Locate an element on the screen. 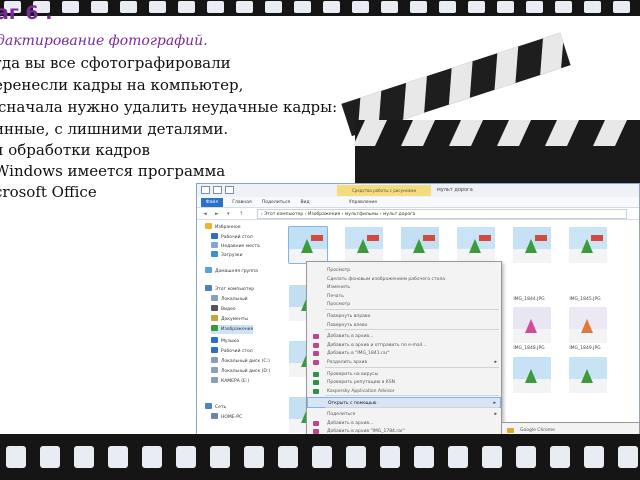  sidebar-item-favorites: Избранное is located at coordinates (223, 227).